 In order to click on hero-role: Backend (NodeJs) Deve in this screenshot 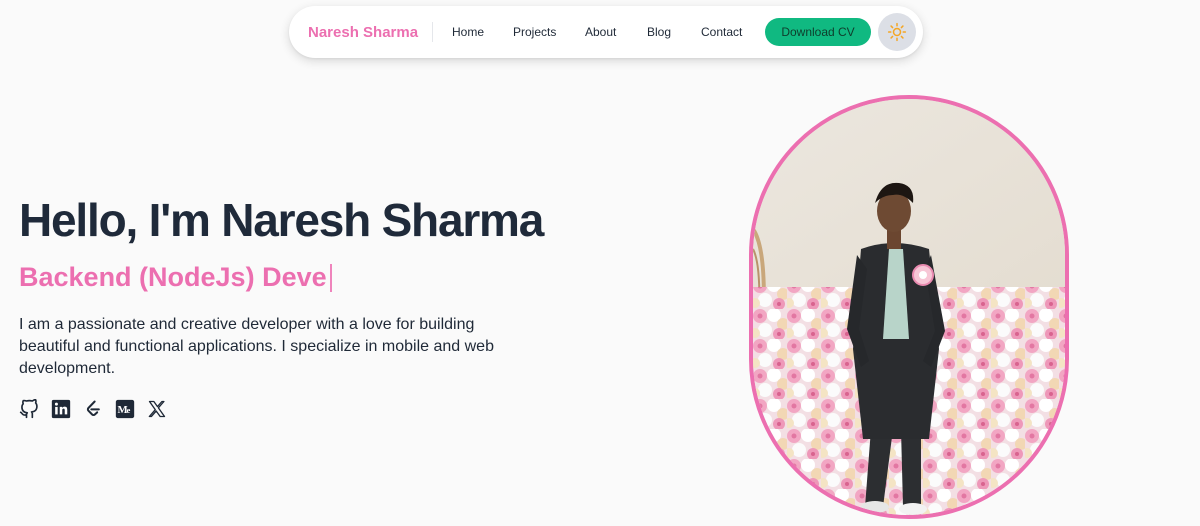, I will do `click(175, 277)`.